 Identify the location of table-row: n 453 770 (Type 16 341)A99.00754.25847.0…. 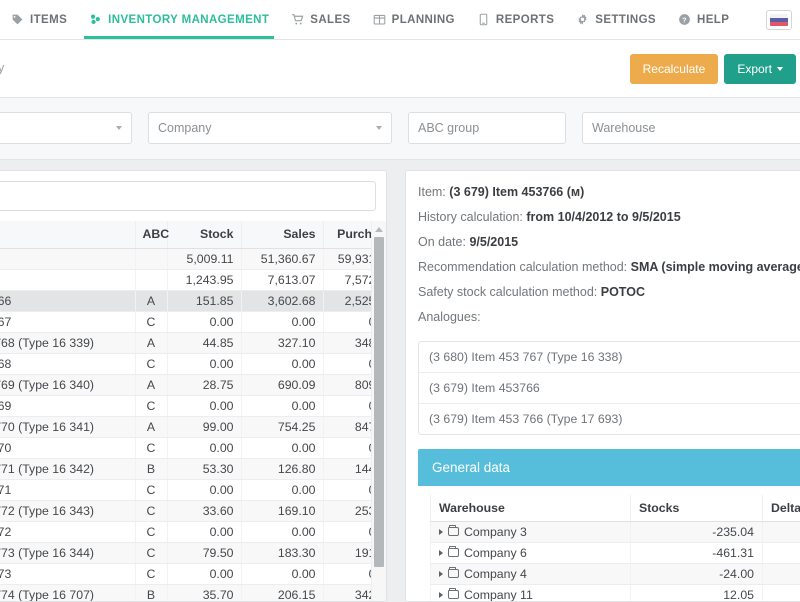
(185, 426).